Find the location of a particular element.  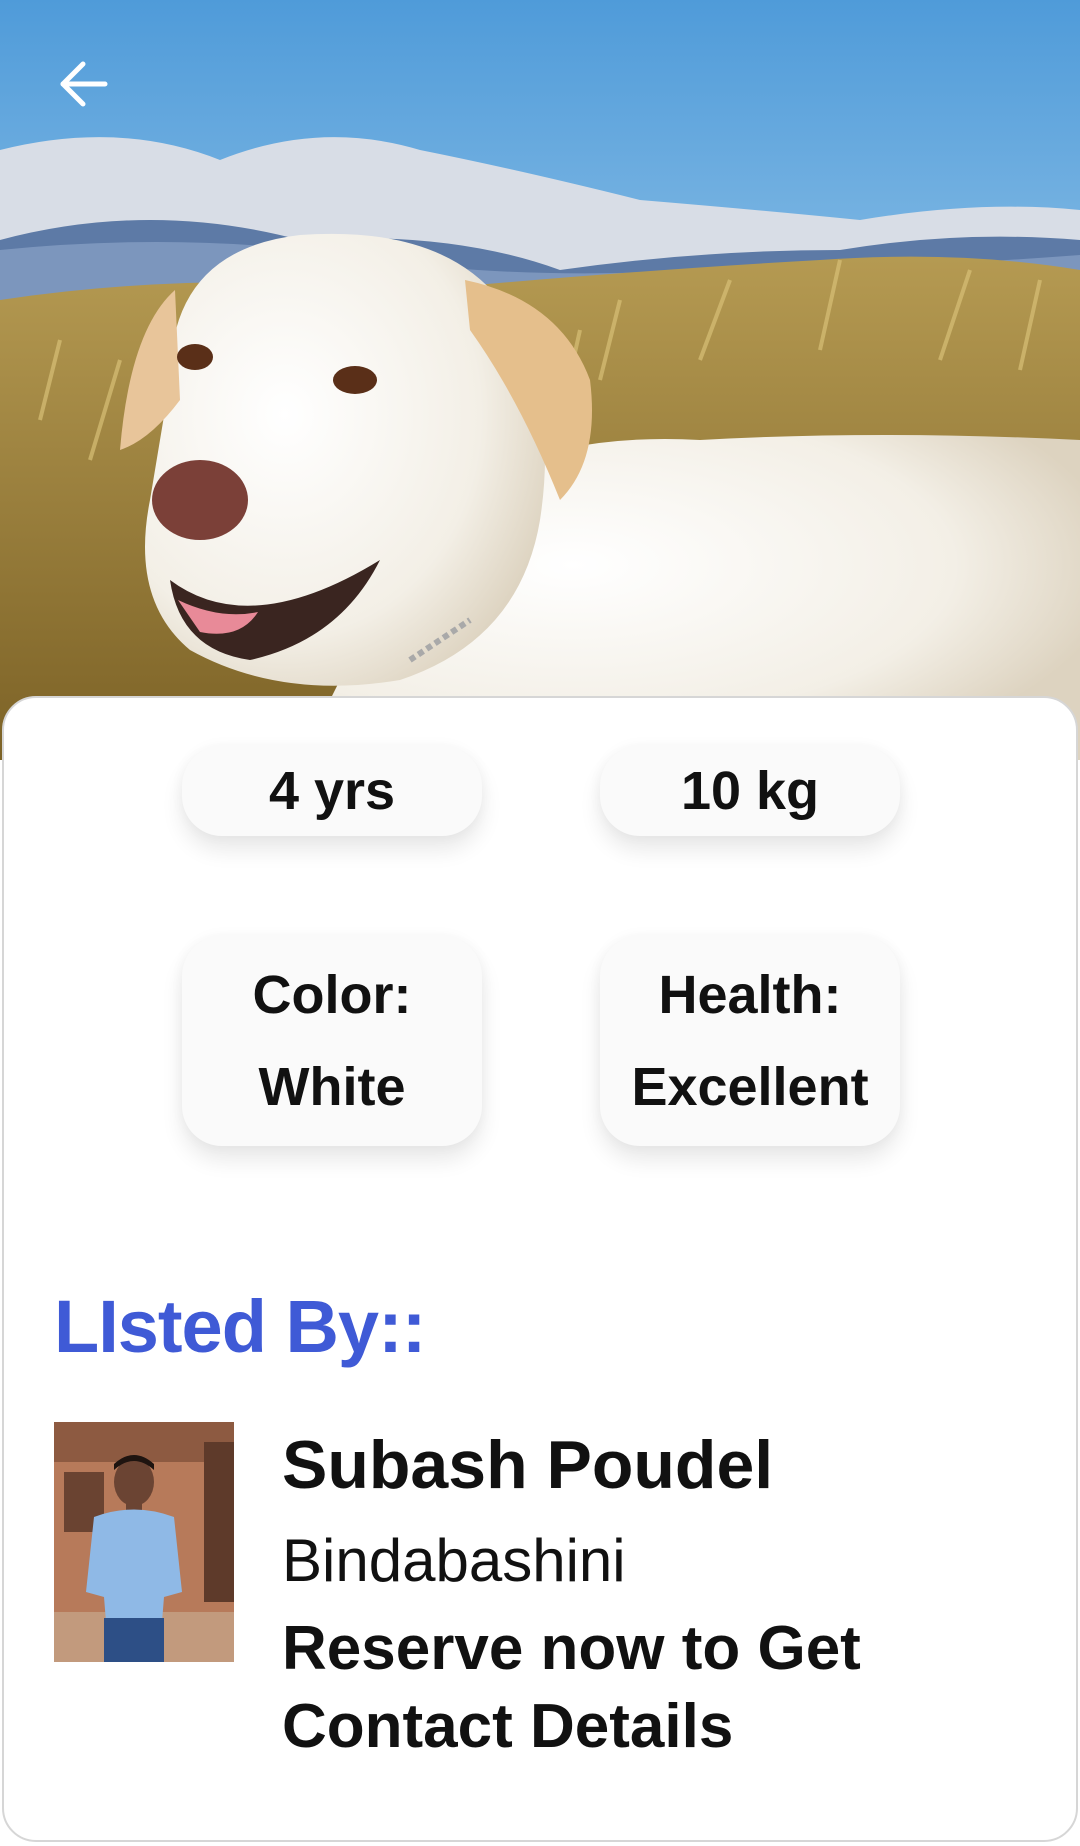

age-value: 4 yrs is located at coordinates (332, 791).